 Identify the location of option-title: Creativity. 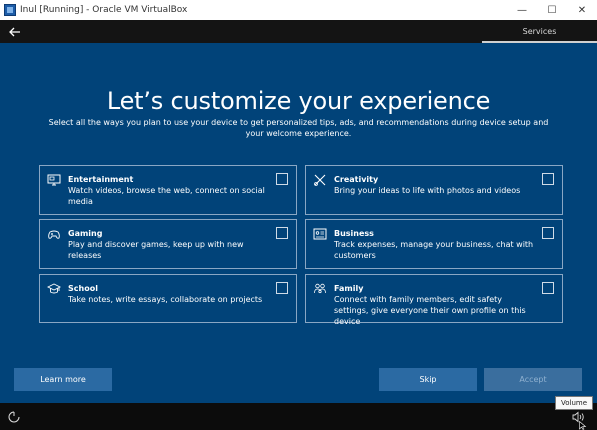
(356, 179).